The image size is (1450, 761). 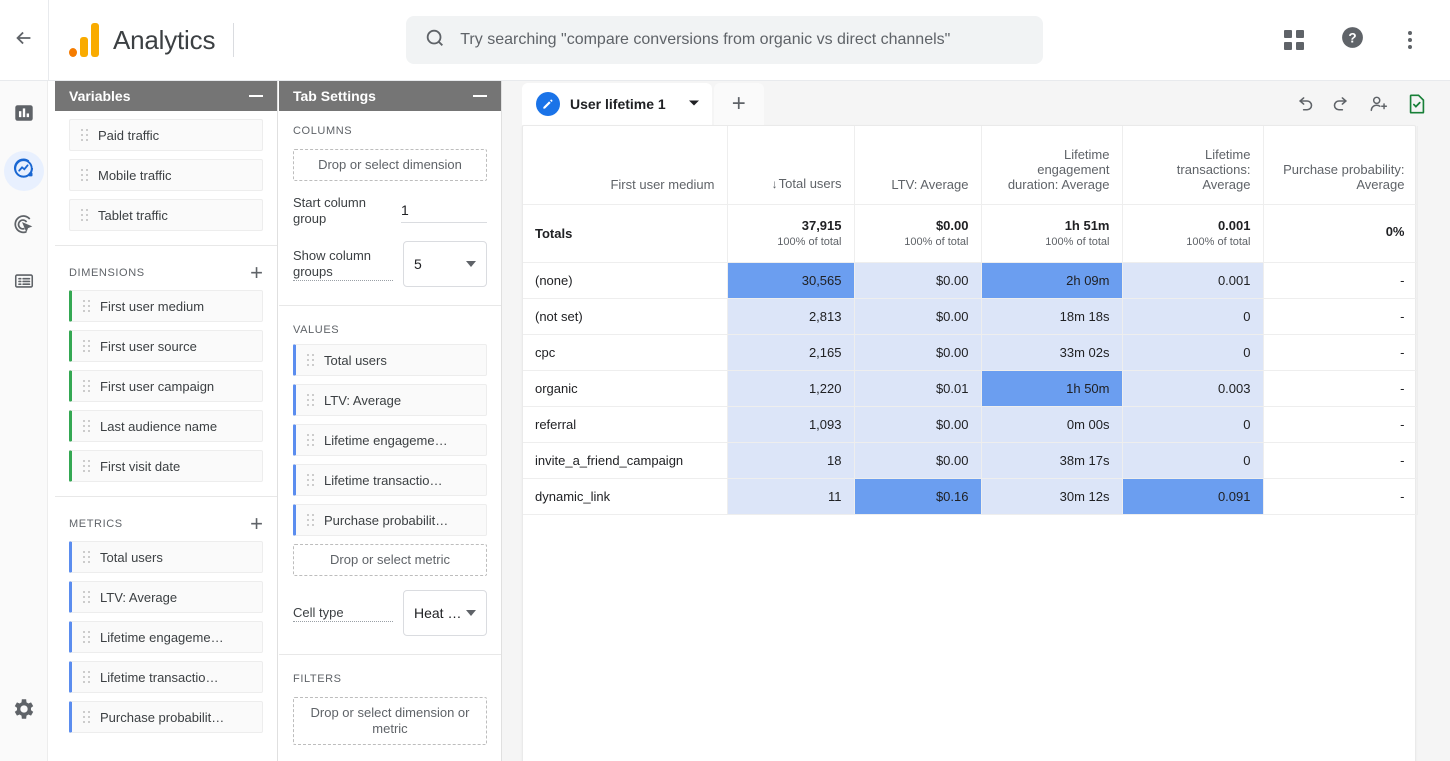 I want to click on dimension-chip: Last audience name, so click(x=166, y=426).